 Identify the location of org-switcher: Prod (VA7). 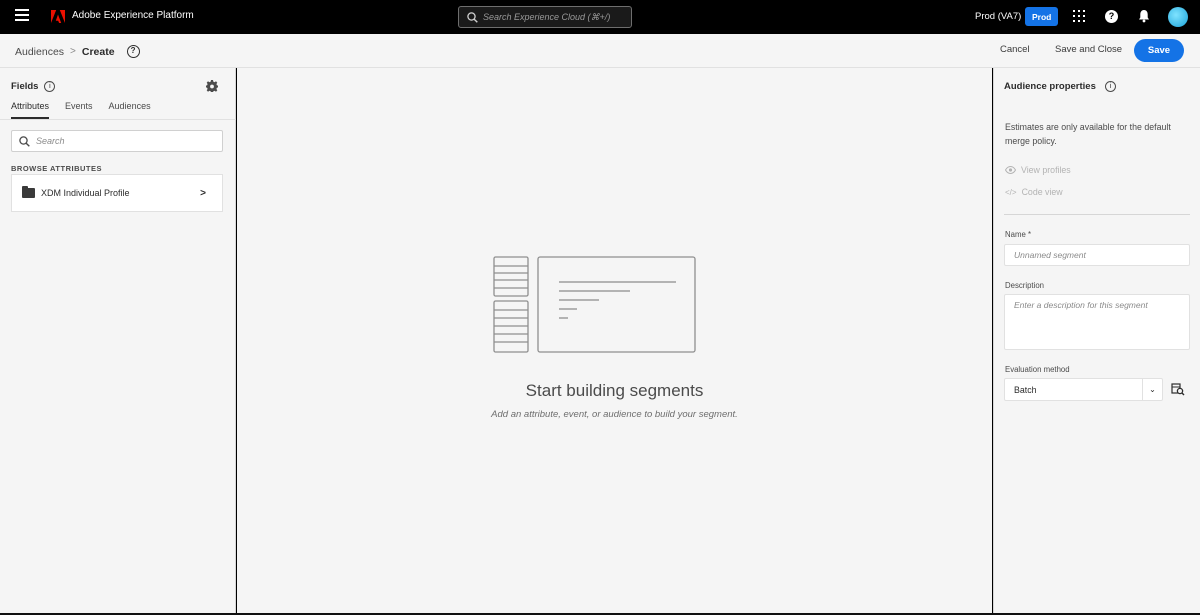
(998, 16).